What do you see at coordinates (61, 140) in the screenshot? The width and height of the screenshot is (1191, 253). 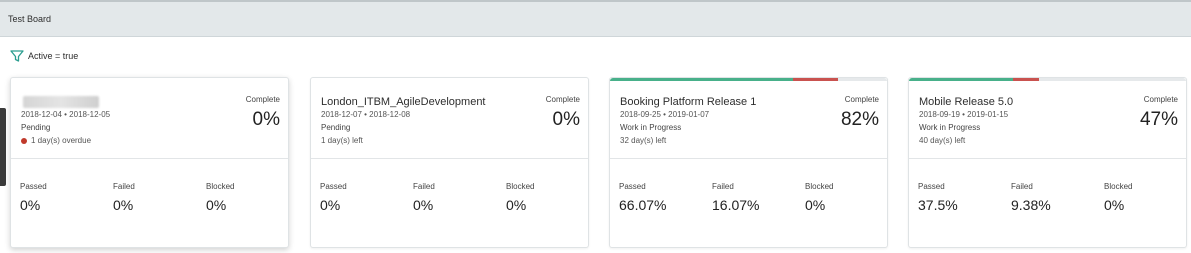 I see `card-days-text: 1 day(s) overdue` at bounding box center [61, 140].